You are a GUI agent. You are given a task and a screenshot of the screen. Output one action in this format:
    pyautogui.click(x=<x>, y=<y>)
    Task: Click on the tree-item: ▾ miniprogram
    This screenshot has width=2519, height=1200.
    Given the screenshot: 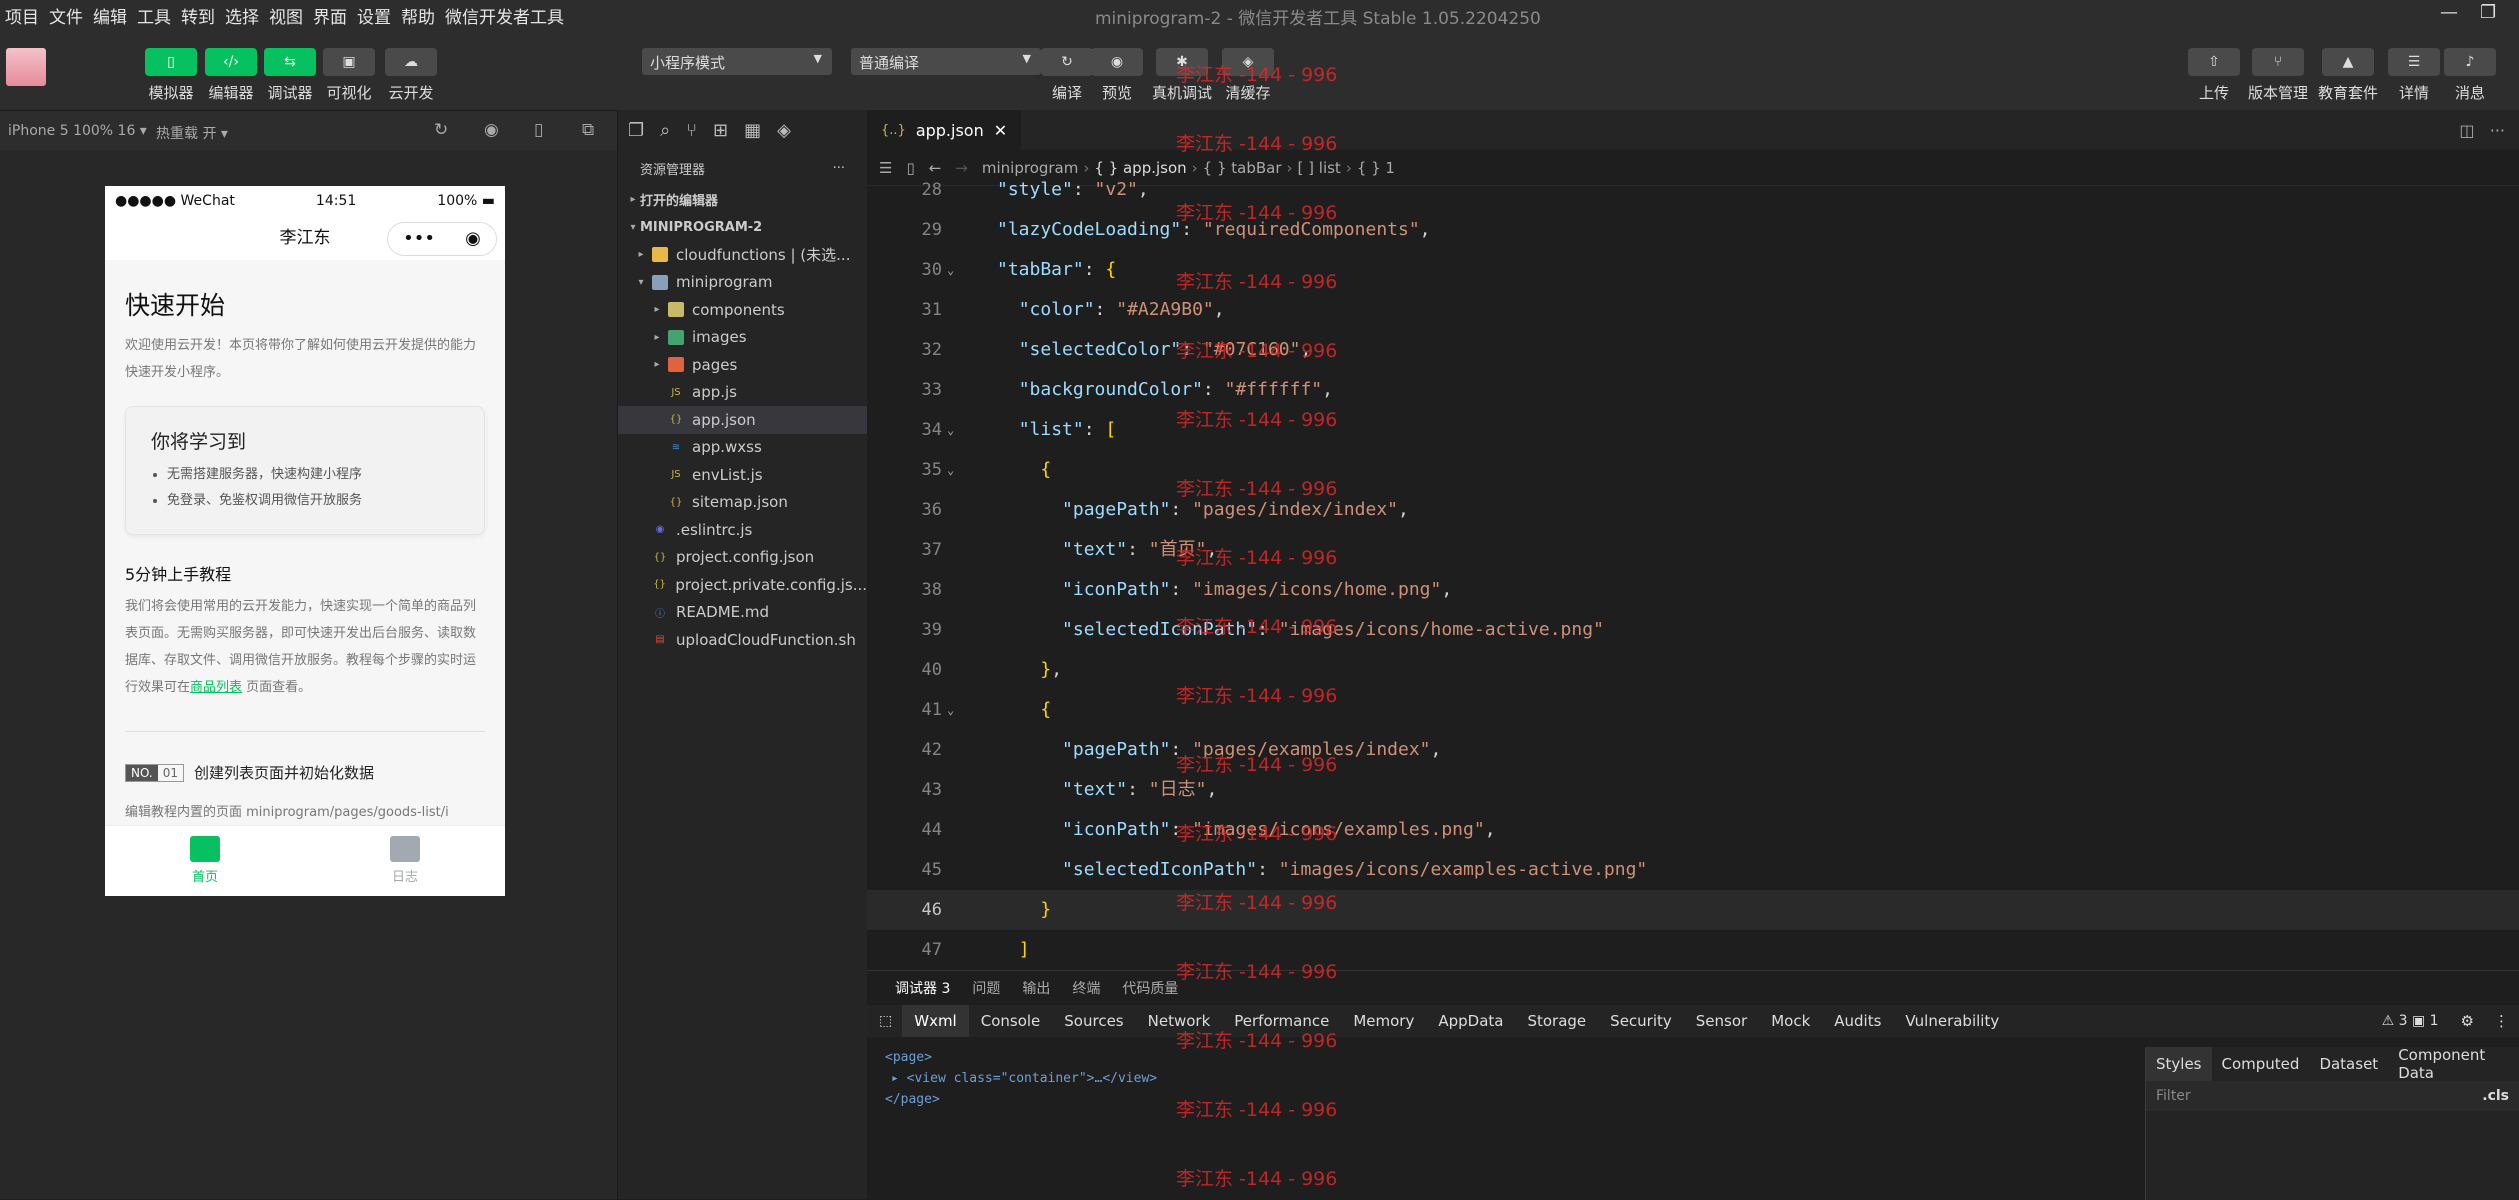 What is the action you would take?
    pyautogui.click(x=742, y=283)
    